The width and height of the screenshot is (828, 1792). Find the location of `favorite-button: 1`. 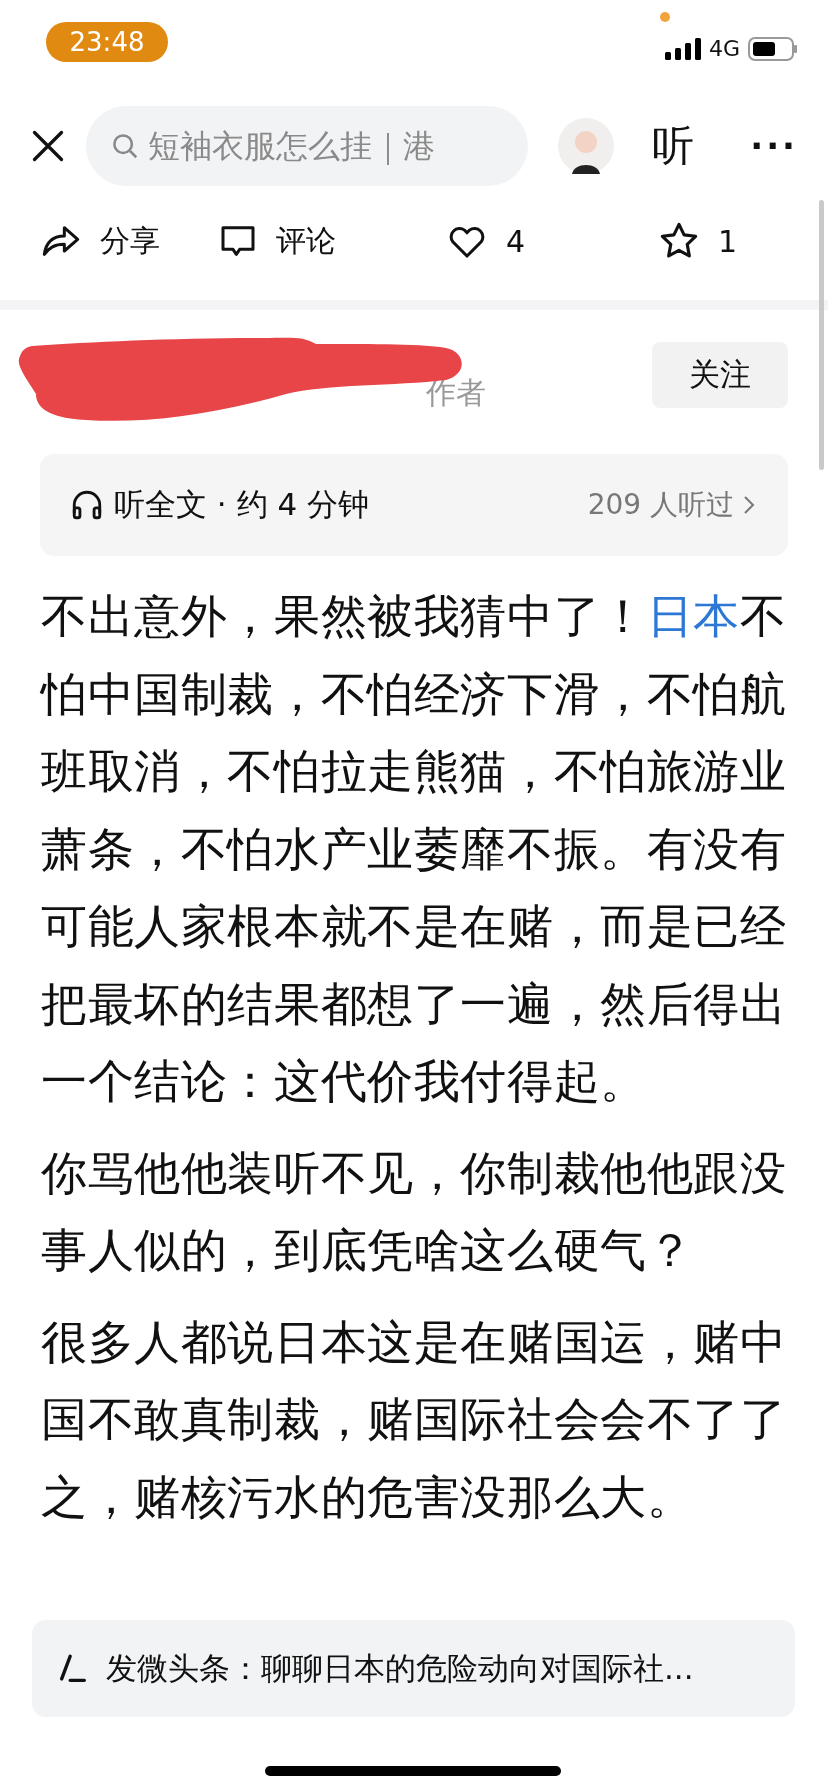

favorite-button: 1 is located at coordinates (718, 241).